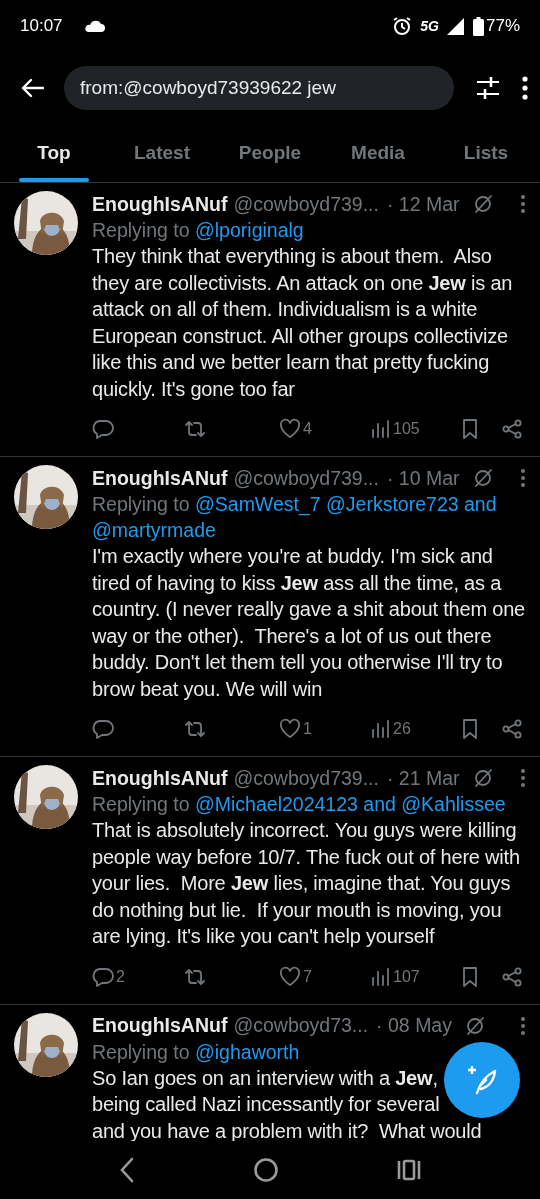 This screenshot has height=1199, width=540. Describe the element at coordinates (162, 153) in the screenshot. I see `tab: Latest` at that location.